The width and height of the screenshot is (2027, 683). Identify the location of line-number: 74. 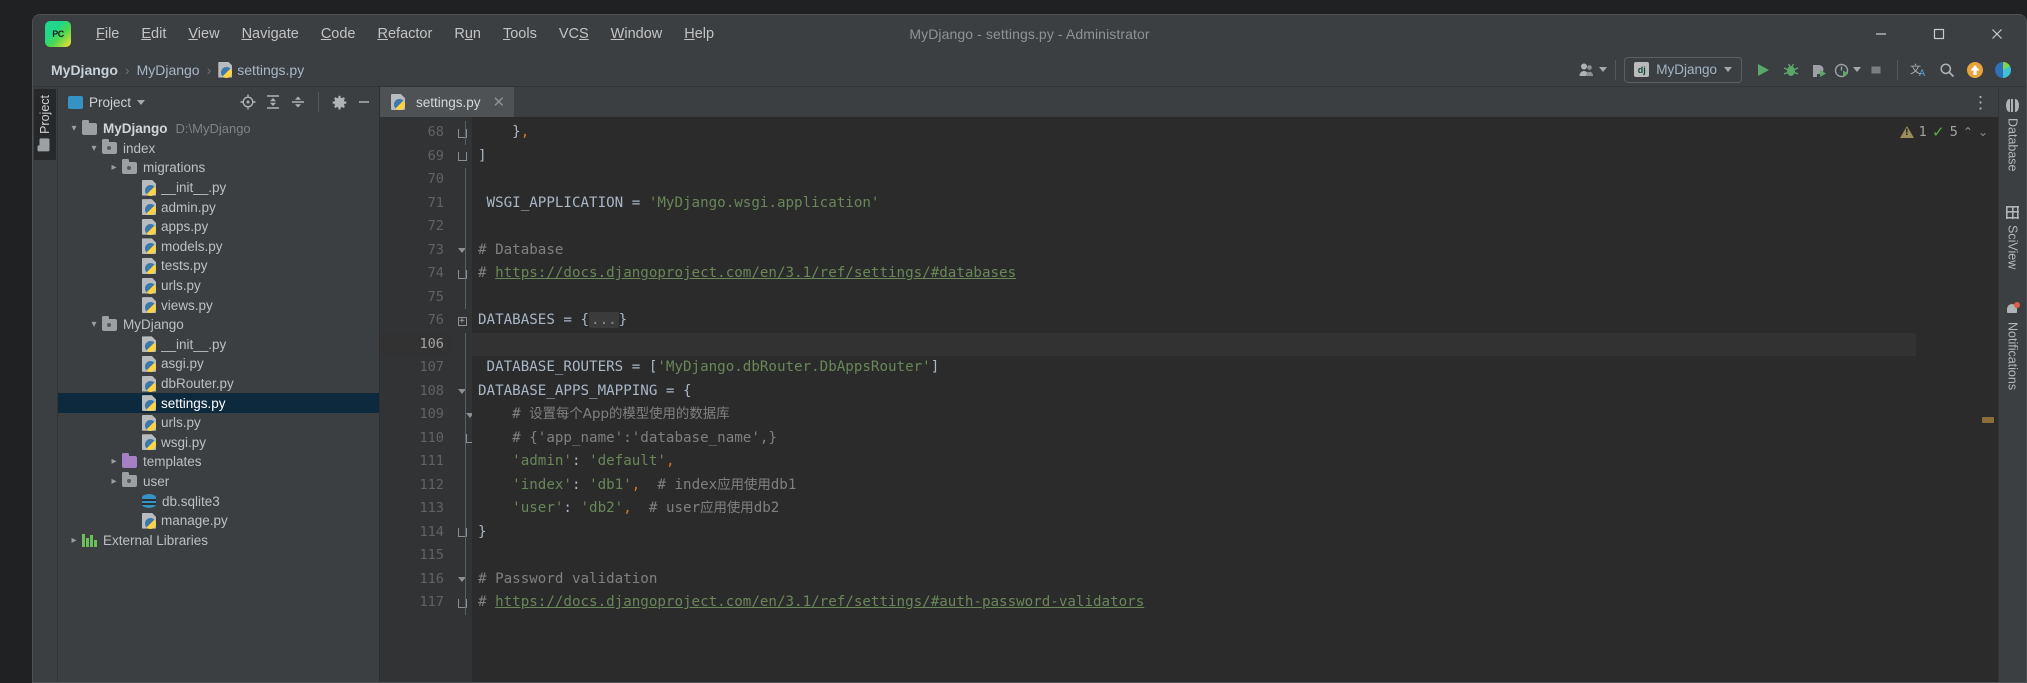
(416, 274).